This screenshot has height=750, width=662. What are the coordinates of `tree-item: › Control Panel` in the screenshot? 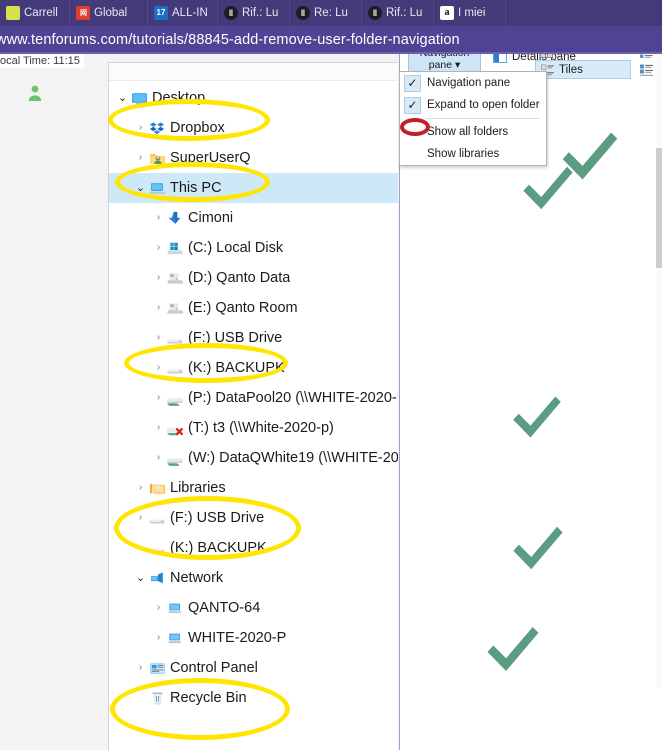 It's located at (253, 668).